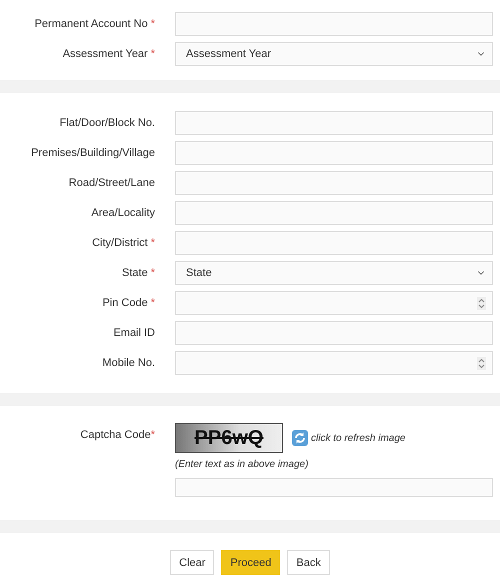  What do you see at coordinates (242, 464) in the screenshot?
I see `captcha-hint: (Enter text as in above image)` at bounding box center [242, 464].